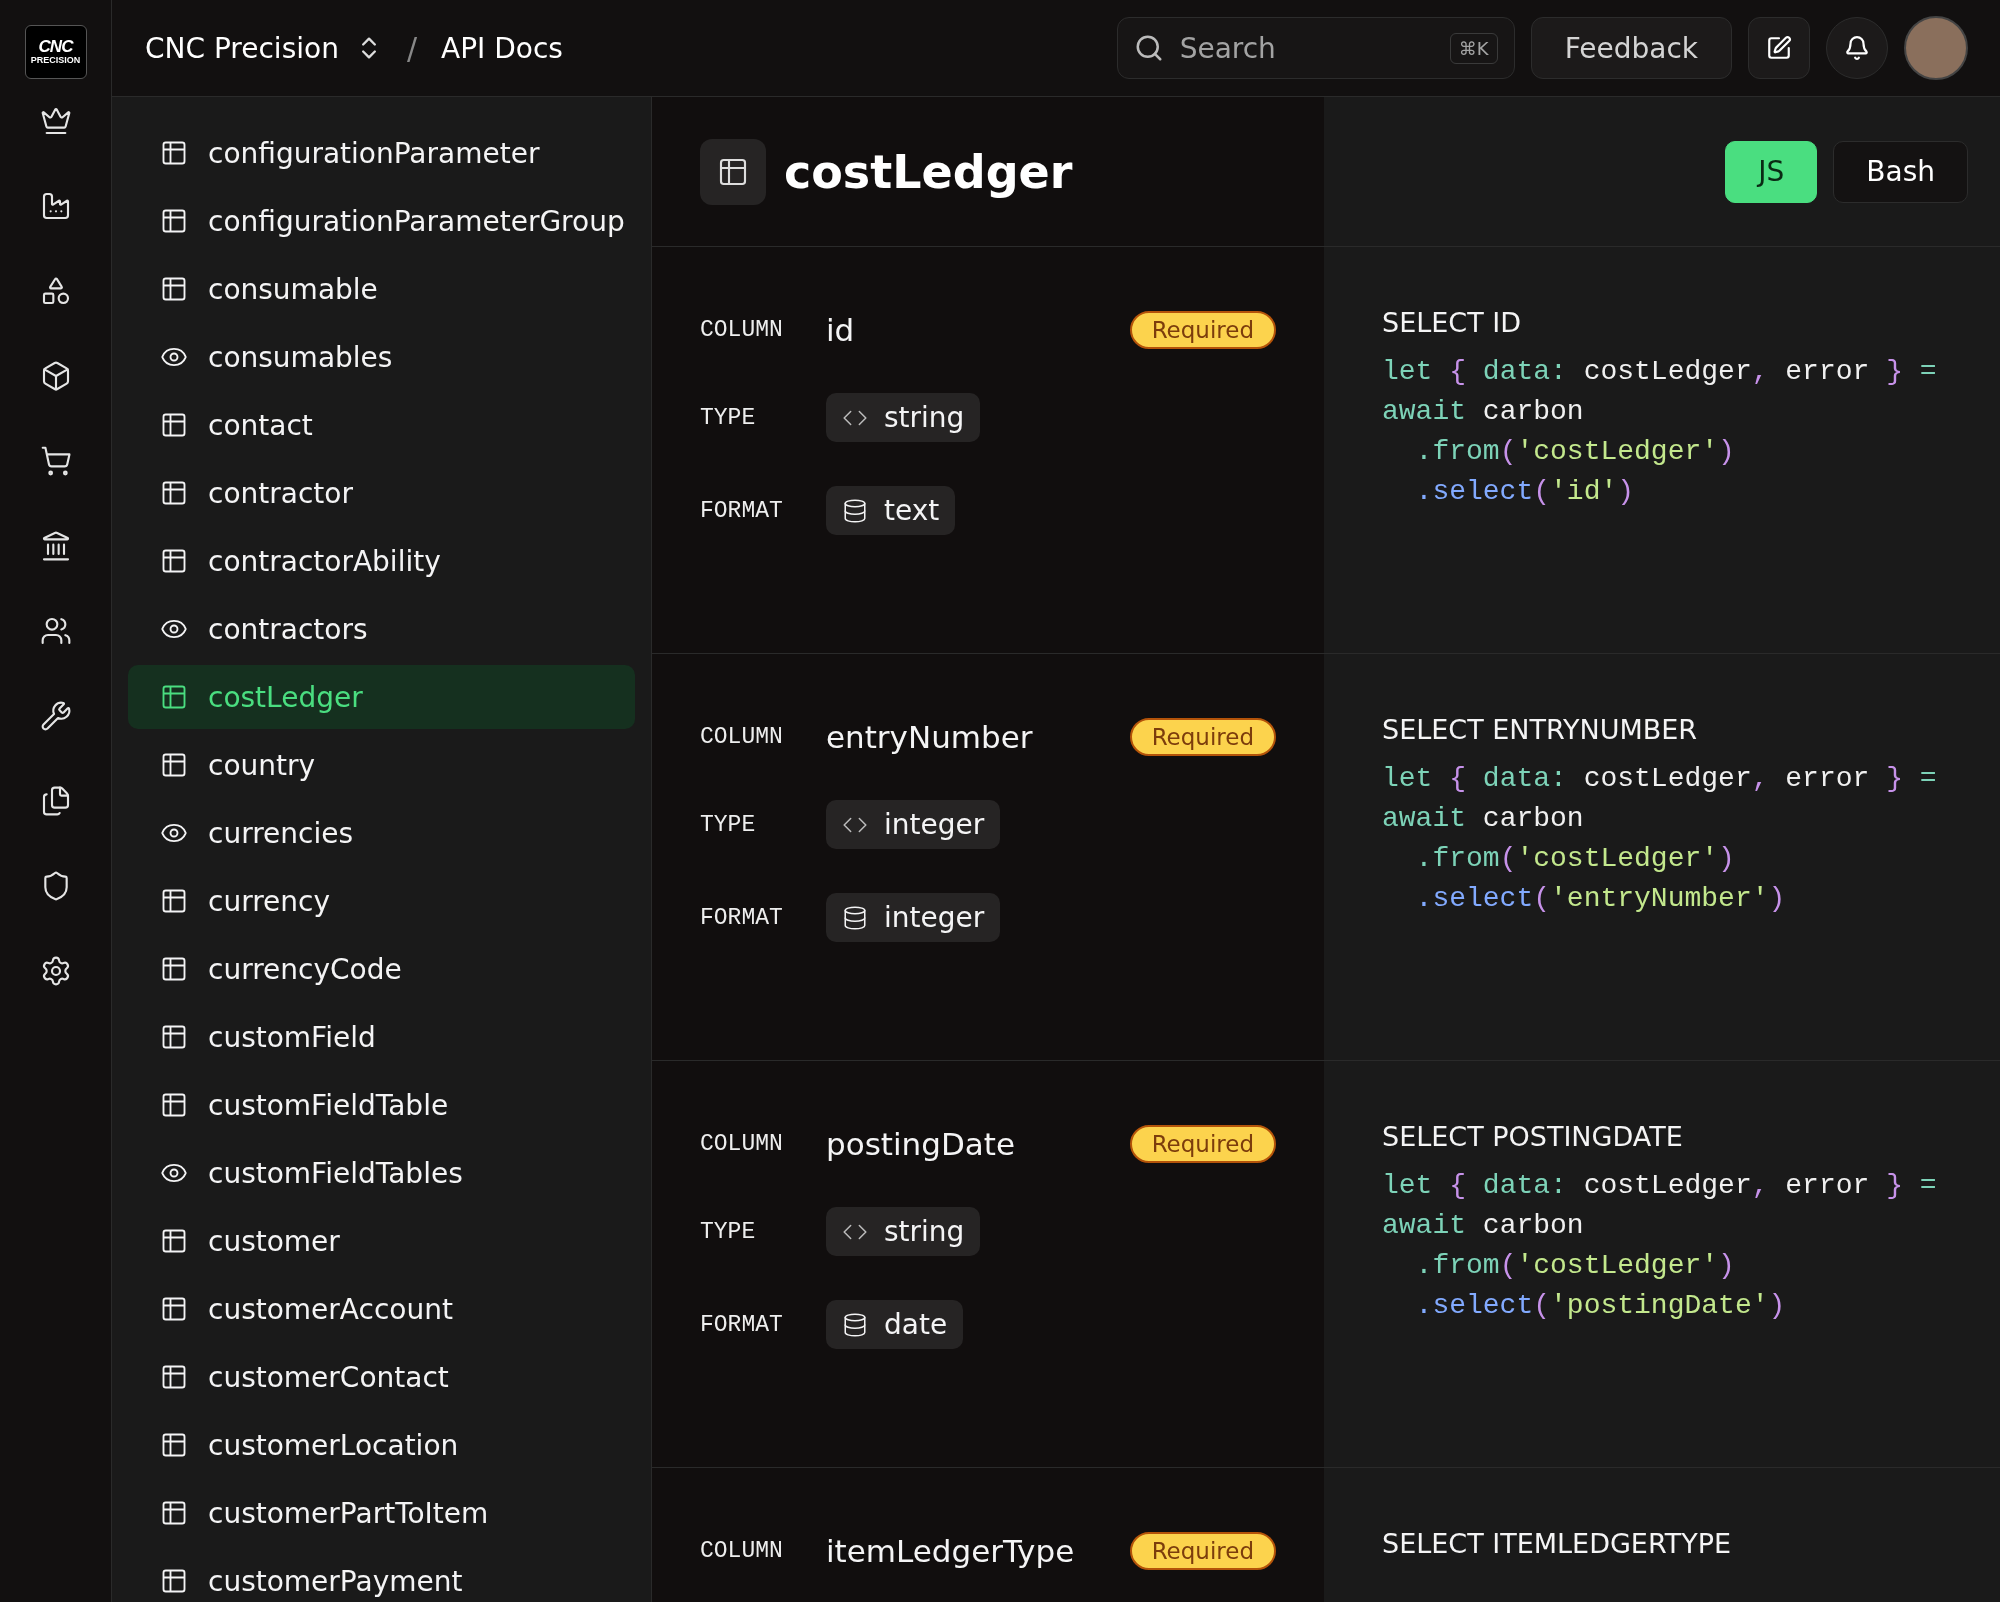  What do you see at coordinates (381, 221) in the screenshot?
I see `sidebar-item: configurationParameterGroup` at bounding box center [381, 221].